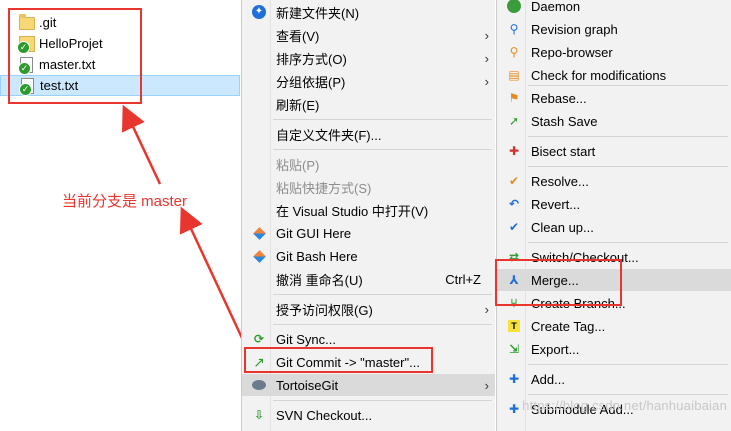 The image size is (731, 431). Describe the element at coordinates (368, 12) in the screenshot. I see `menu-item-new-folder: ✦ 新建文件夹(N)` at that location.